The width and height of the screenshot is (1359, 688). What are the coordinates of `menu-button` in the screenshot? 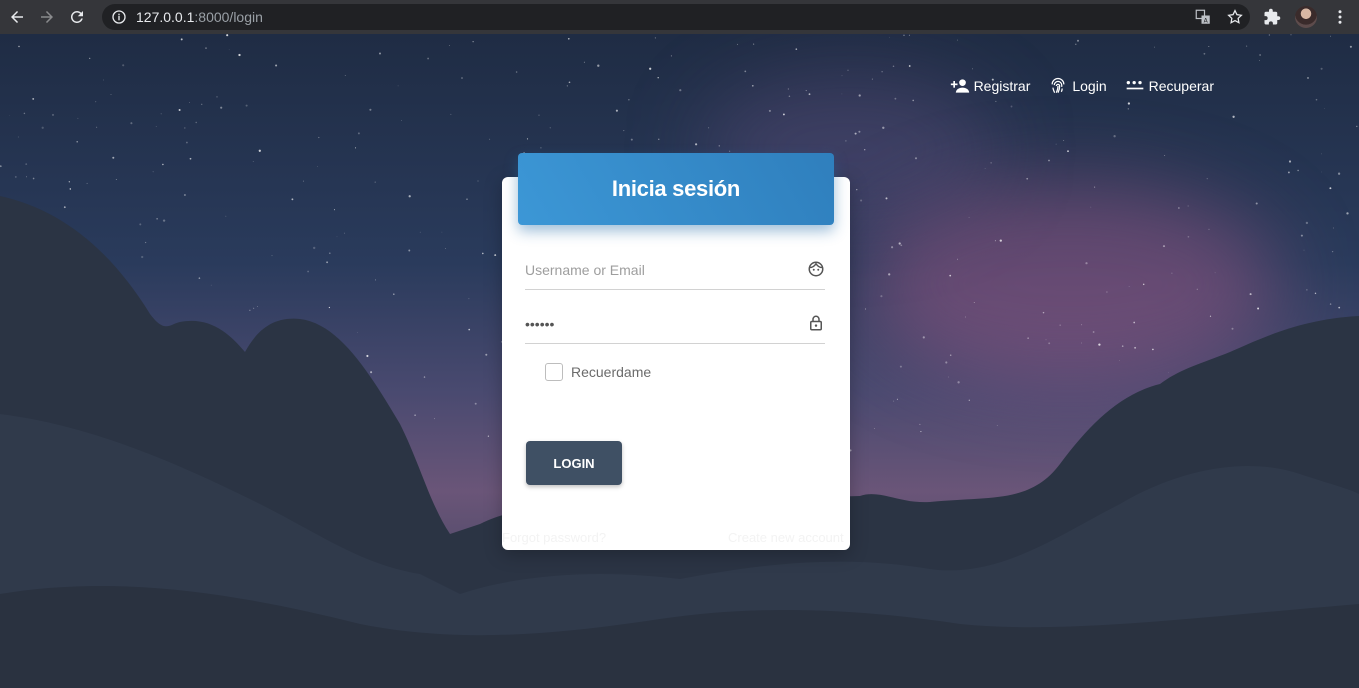 It's located at (1340, 17).